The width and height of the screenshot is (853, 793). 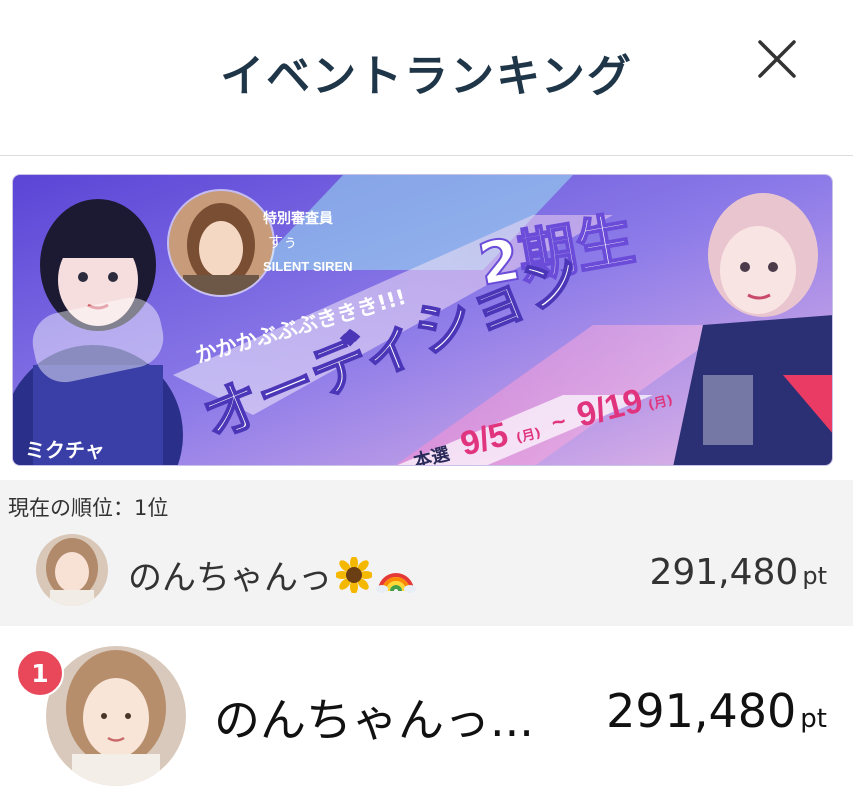 What do you see at coordinates (813, 719) in the screenshot?
I see `rank-points-unit: pt` at bounding box center [813, 719].